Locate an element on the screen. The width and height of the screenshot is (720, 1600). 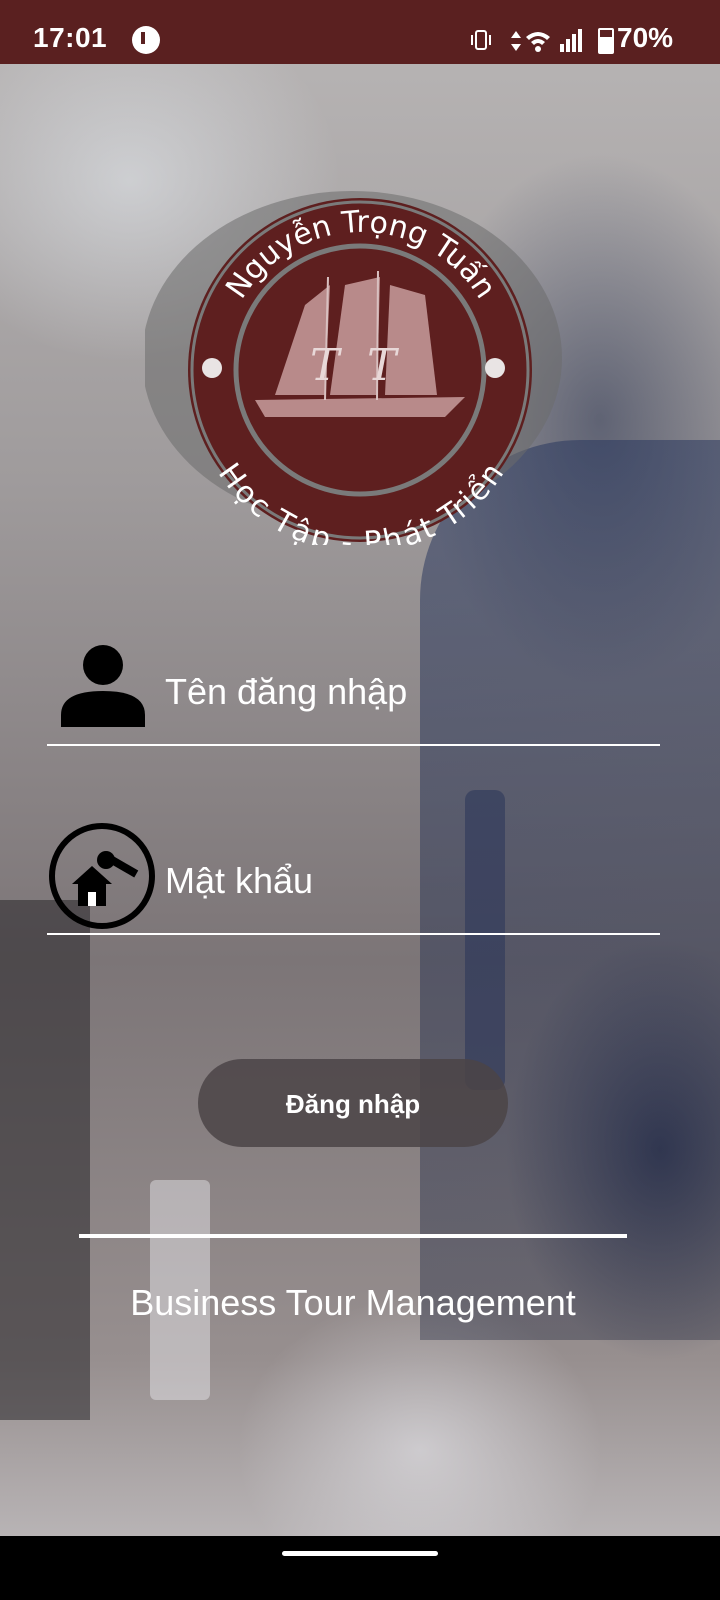
rose-left-icon is located at coordinates (212, 368).